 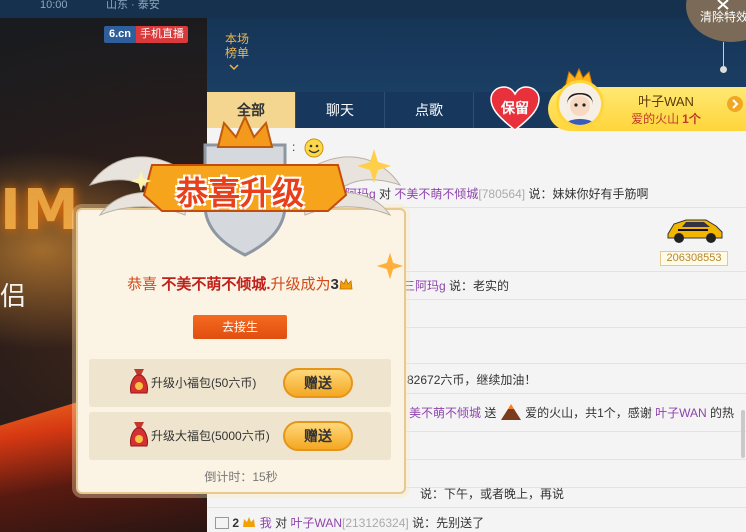 I want to click on car-number: 206308553, so click(x=694, y=258).